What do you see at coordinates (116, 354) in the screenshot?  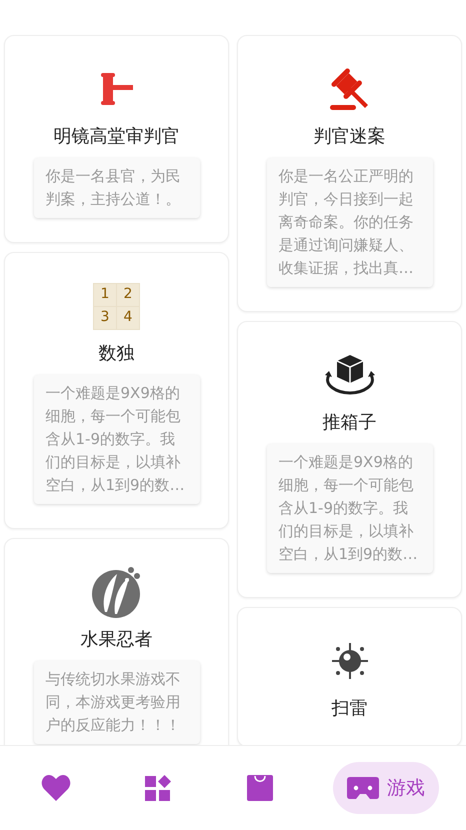 I see `game-title: 数独` at bounding box center [116, 354].